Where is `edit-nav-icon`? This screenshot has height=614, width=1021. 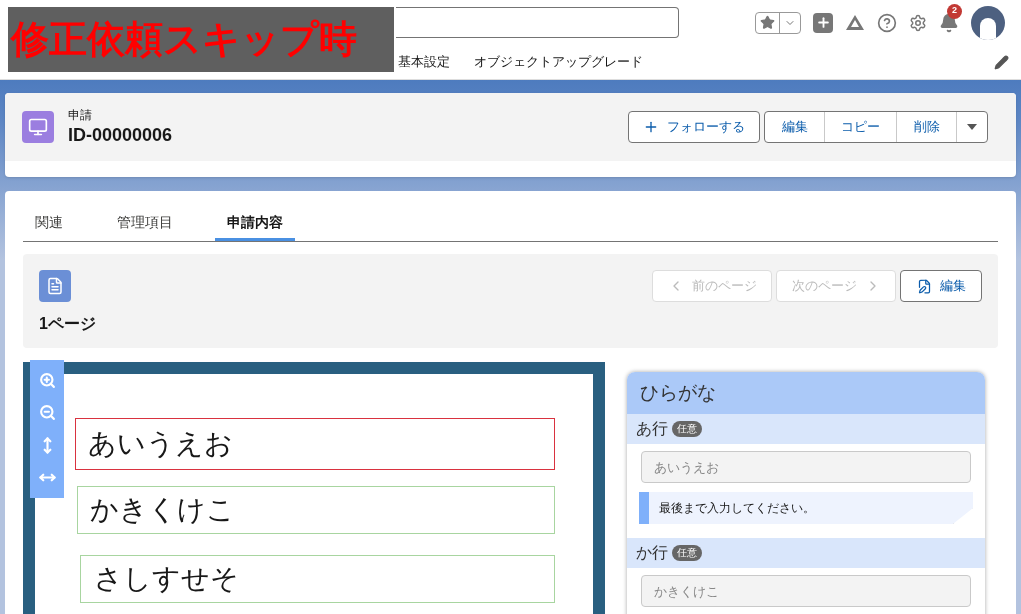 edit-nav-icon is located at coordinates (1001, 62).